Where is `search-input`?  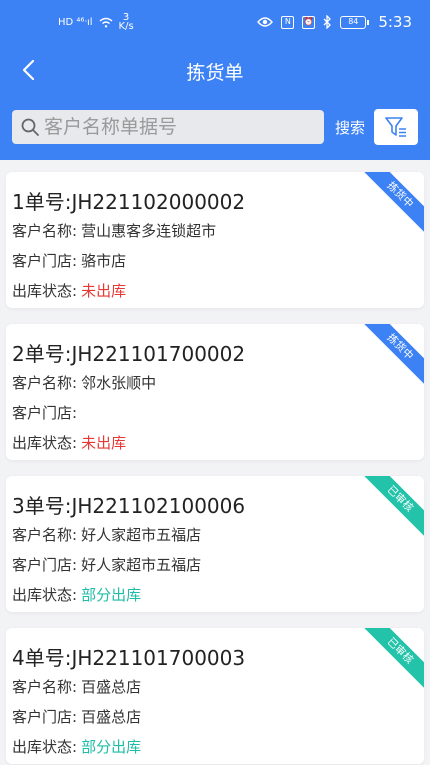 search-input is located at coordinates (179, 127).